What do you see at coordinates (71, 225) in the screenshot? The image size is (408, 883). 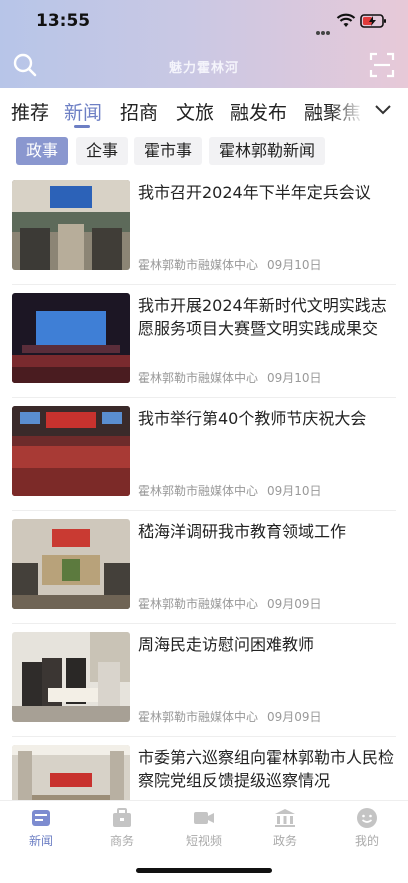 I see `meeting-hall-photo` at bounding box center [71, 225].